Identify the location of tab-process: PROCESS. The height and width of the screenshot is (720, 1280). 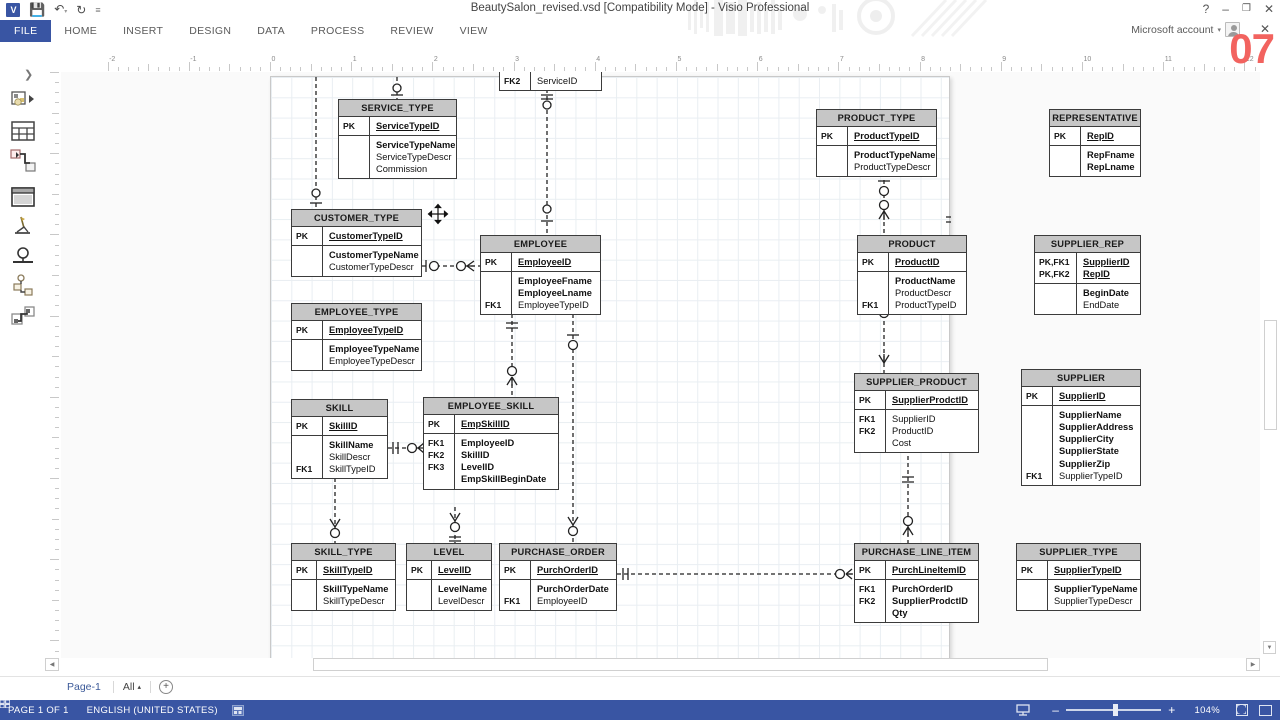
(337, 31).